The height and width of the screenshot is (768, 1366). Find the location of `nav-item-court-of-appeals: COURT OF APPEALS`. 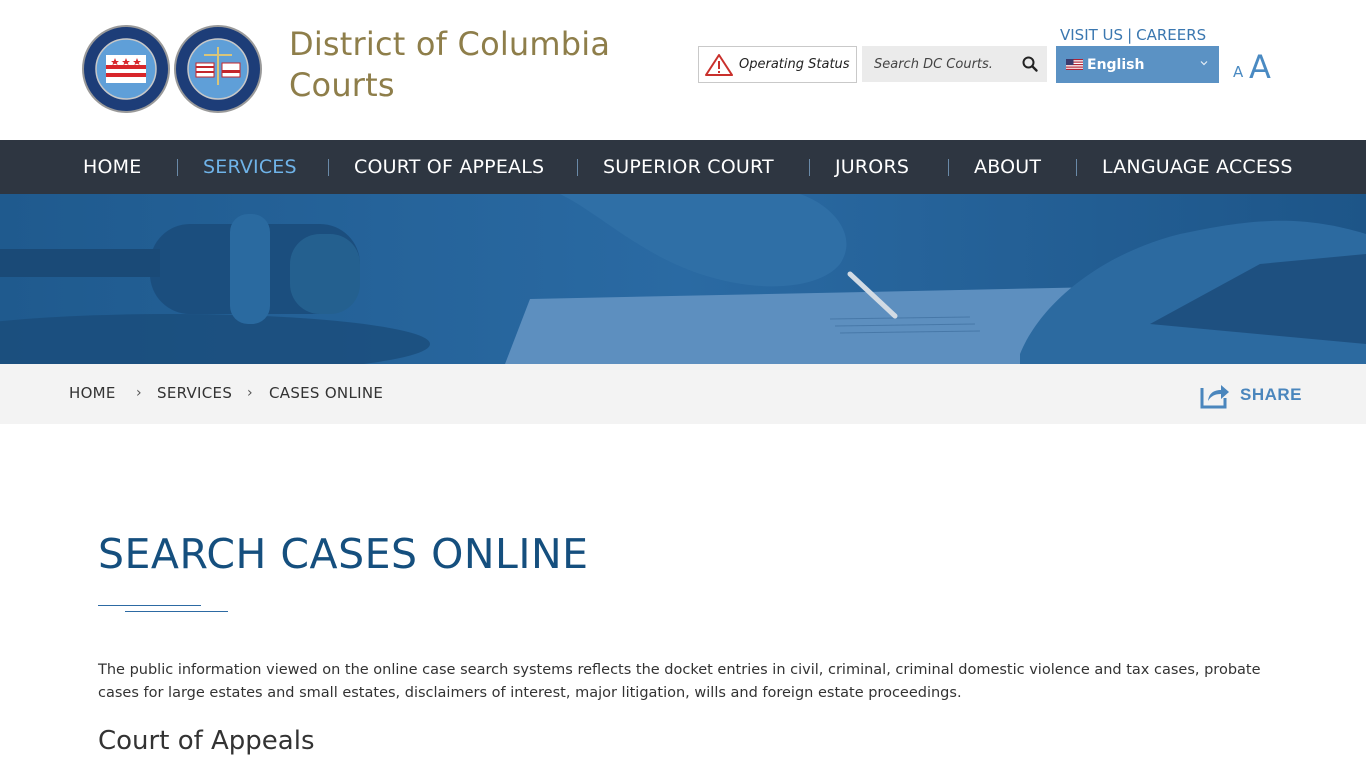

nav-item-court-of-appeals: COURT OF APPEALS is located at coordinates (449, 167).